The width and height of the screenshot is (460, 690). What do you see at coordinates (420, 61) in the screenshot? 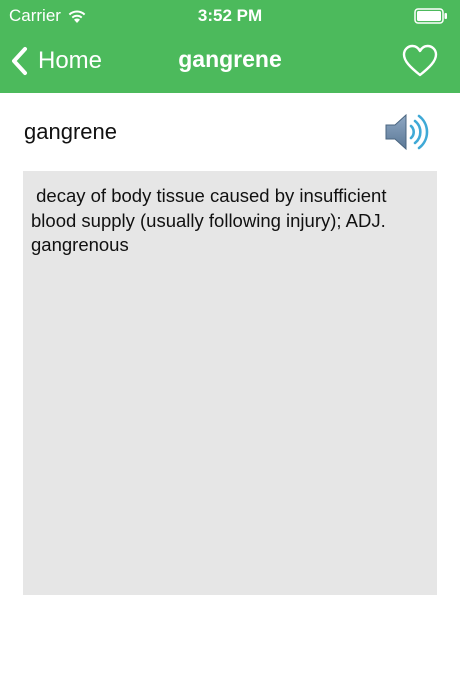
I see `heart-outline-icon` at bounding box center [420, 61].